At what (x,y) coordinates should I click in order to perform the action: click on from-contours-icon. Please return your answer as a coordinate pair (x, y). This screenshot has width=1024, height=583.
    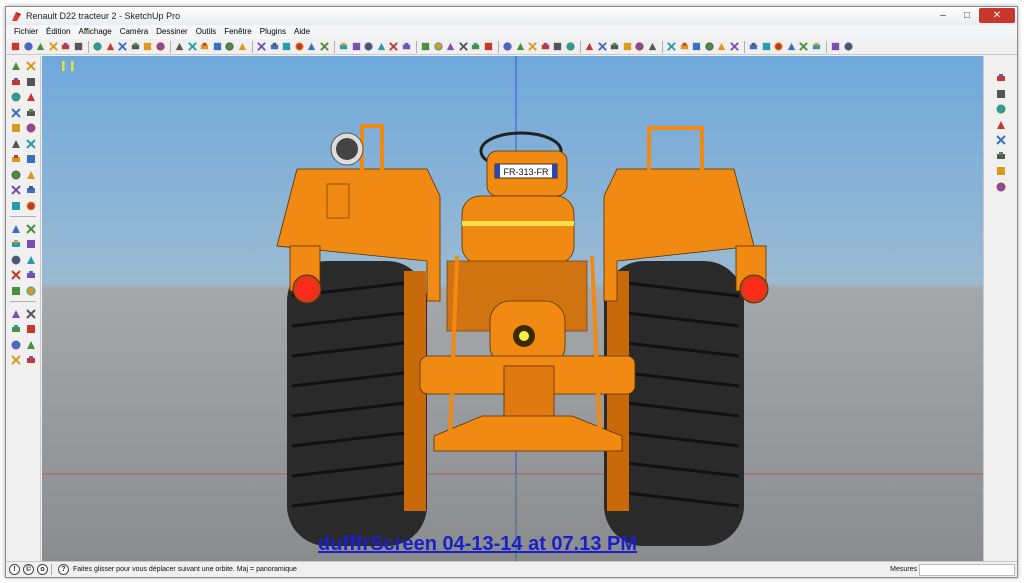
    Looking at the image, I should click on (1001, 156).